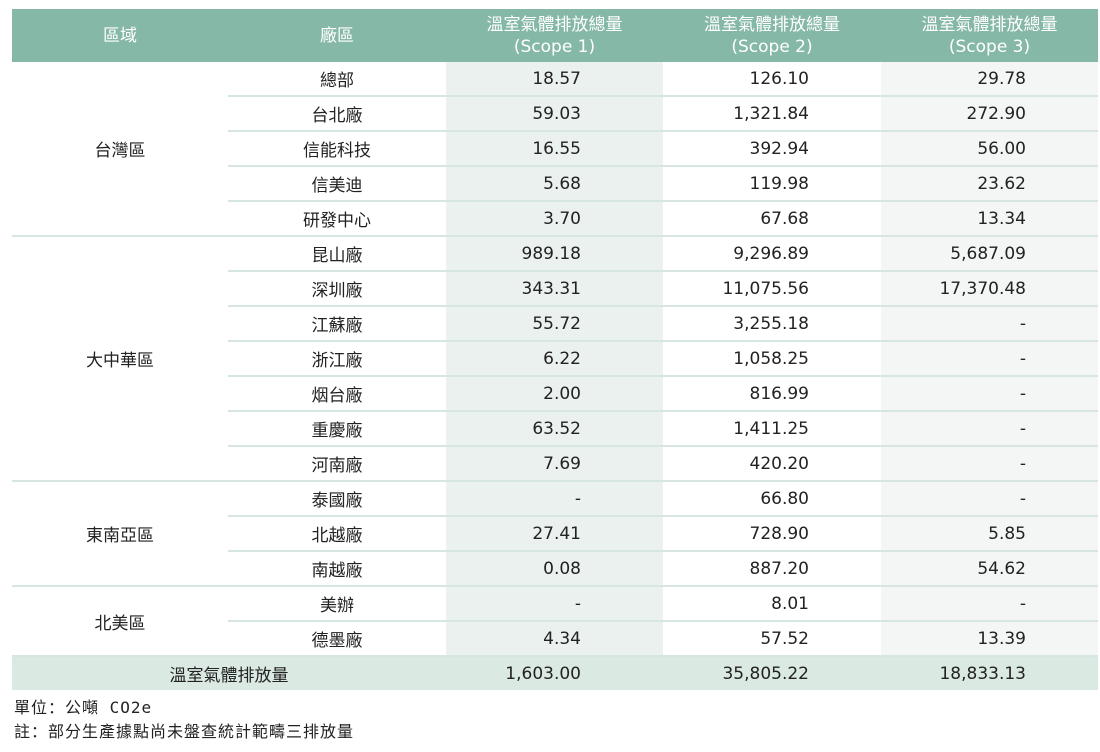 The image size is (1100, 752). Describe the element at coordinates (229, 673) in the screenshot. I see `total-label: 溫室氣體排放量` at that location.